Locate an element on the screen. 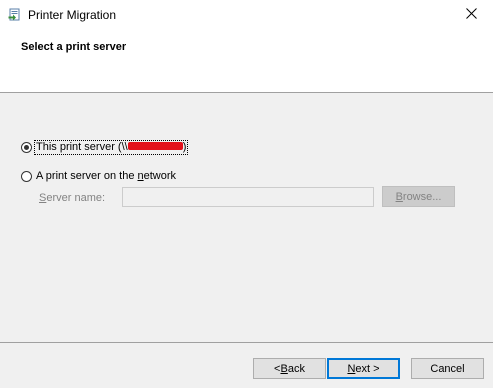 This screenshot has height=388, width=493. network-print-server-option: A print server on the network is located at coordinates (99, 176).